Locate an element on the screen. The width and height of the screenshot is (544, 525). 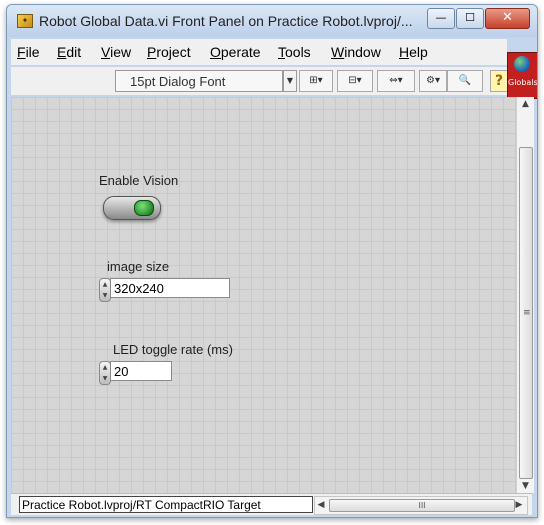
menu-view: View is located at coordinates (116, 52).